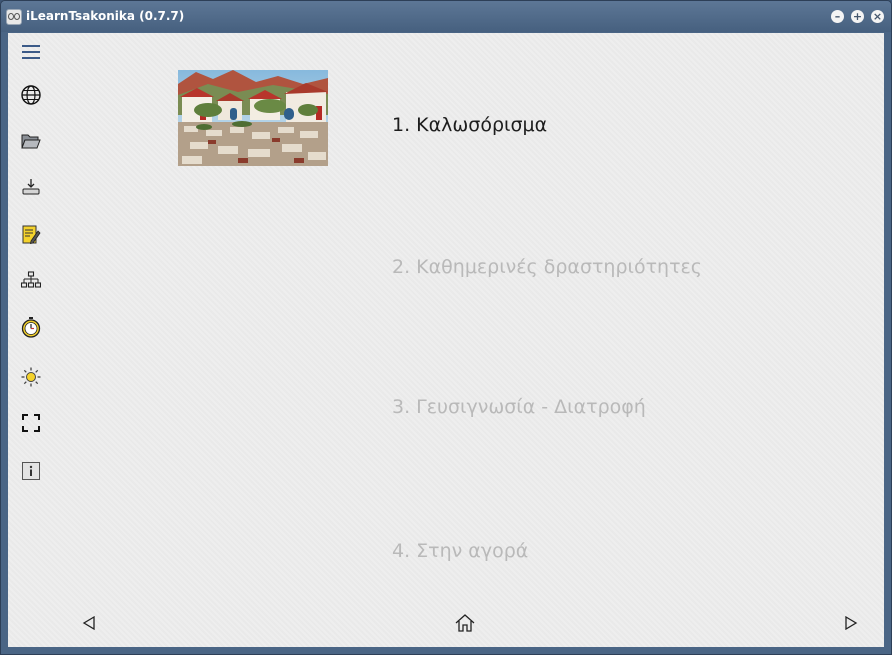  I want to click on home-icon, so click(465, 623).